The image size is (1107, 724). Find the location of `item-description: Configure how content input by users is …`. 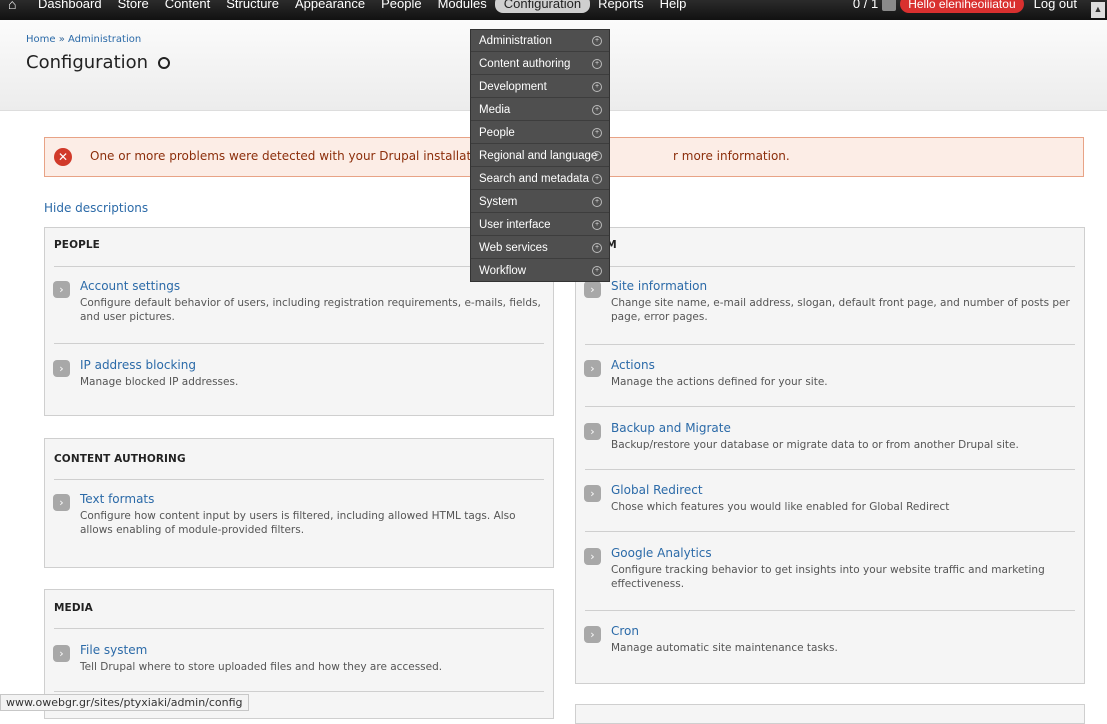

item-description: Configure how content input by users is … is located at coordinates (298, 523).